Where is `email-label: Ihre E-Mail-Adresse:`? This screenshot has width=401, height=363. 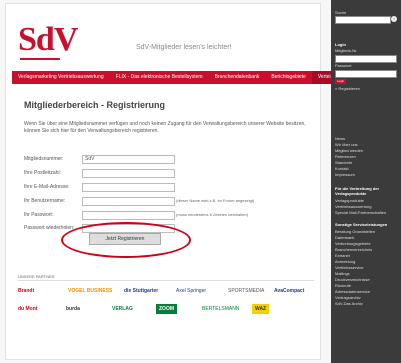
email-label: Ihre E-Mail-Adresse: is located at coordinates (47, 187).